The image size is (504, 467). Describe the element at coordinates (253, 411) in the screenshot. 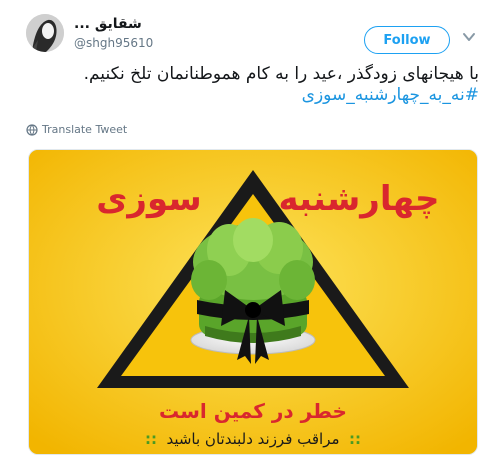

I see `poster-warning-text: خطر در کمین است` at that location.